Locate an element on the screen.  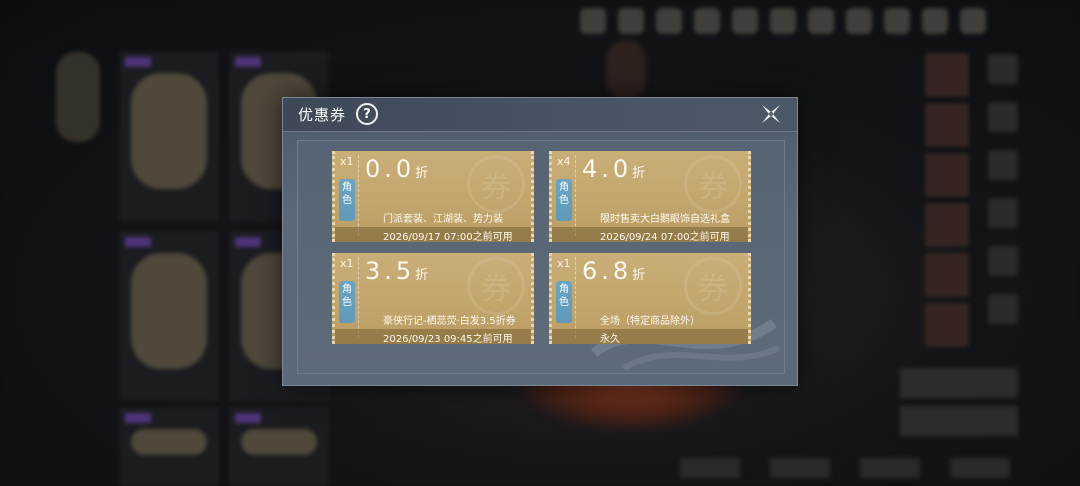
discount-value: 6.8 is located at coordinates (607, 271).